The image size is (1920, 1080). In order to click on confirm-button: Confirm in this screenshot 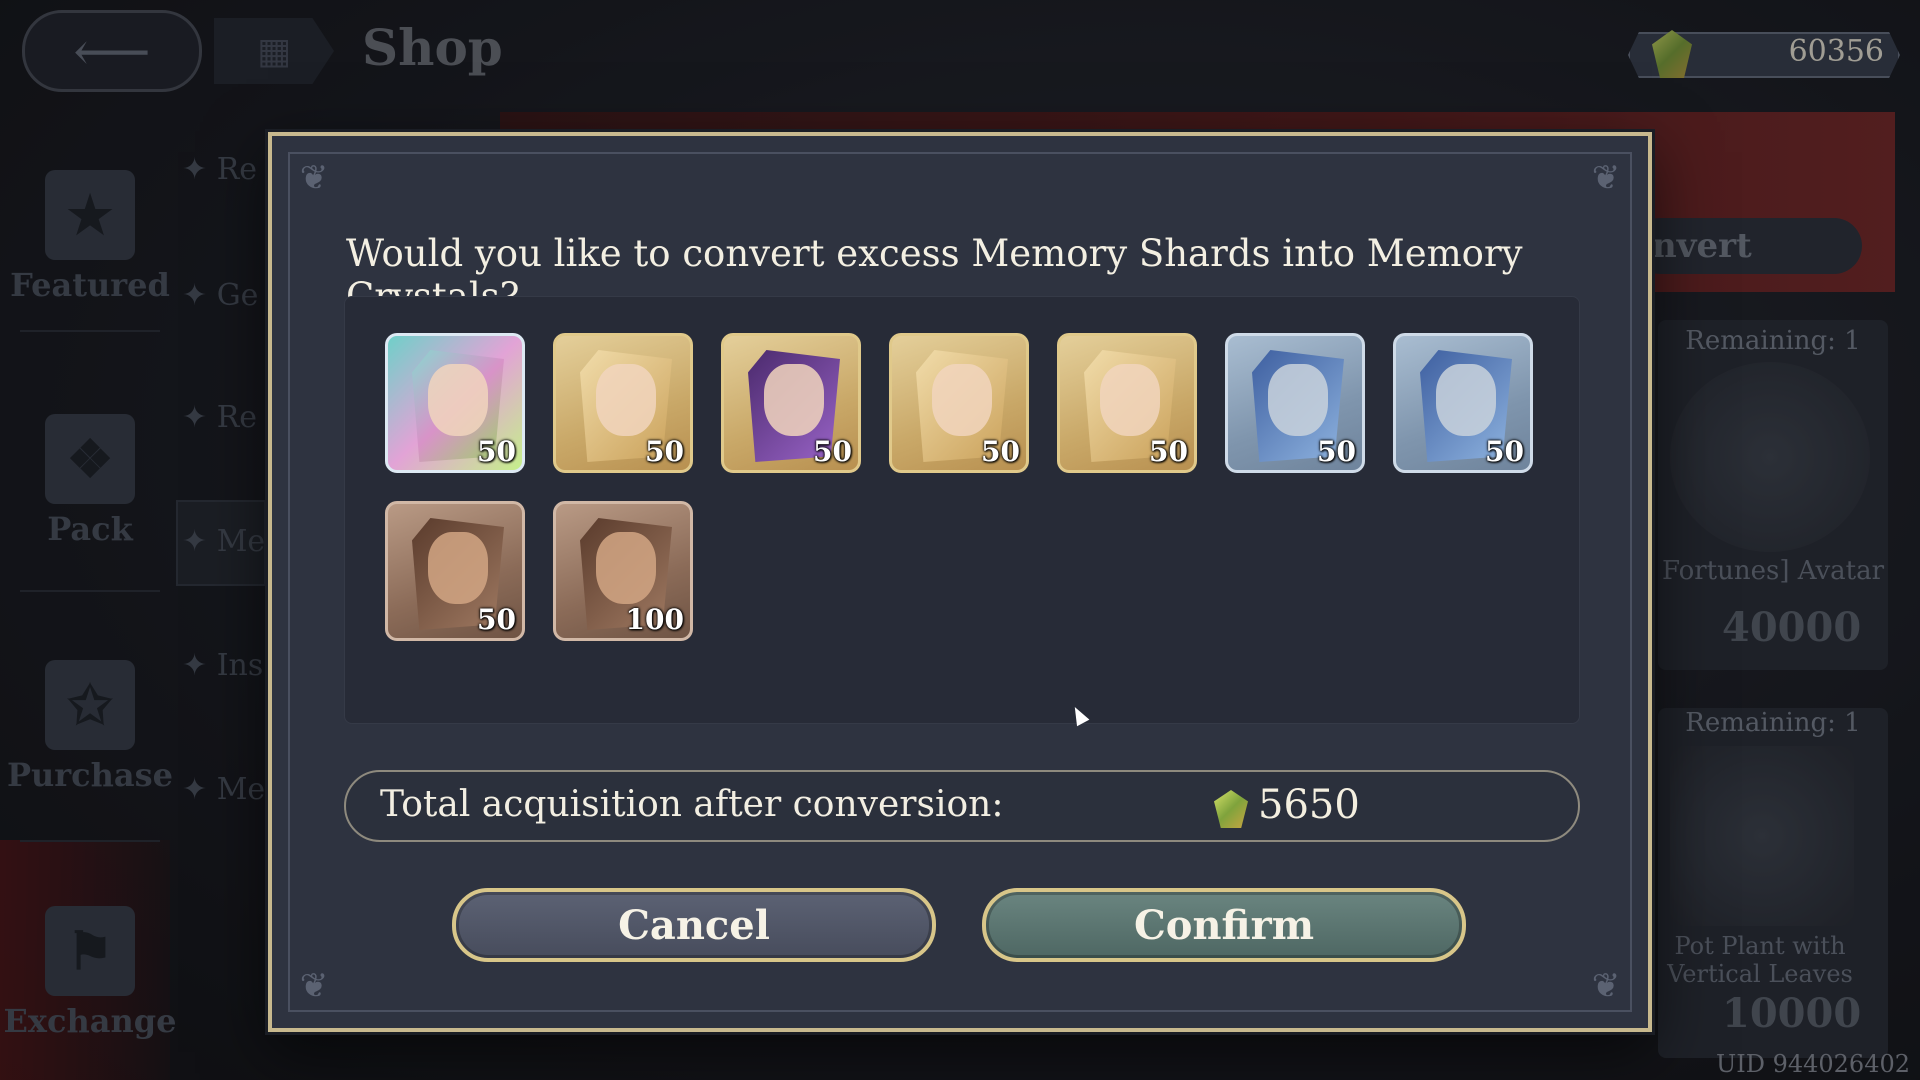, I will do `click(1224, 925)`.